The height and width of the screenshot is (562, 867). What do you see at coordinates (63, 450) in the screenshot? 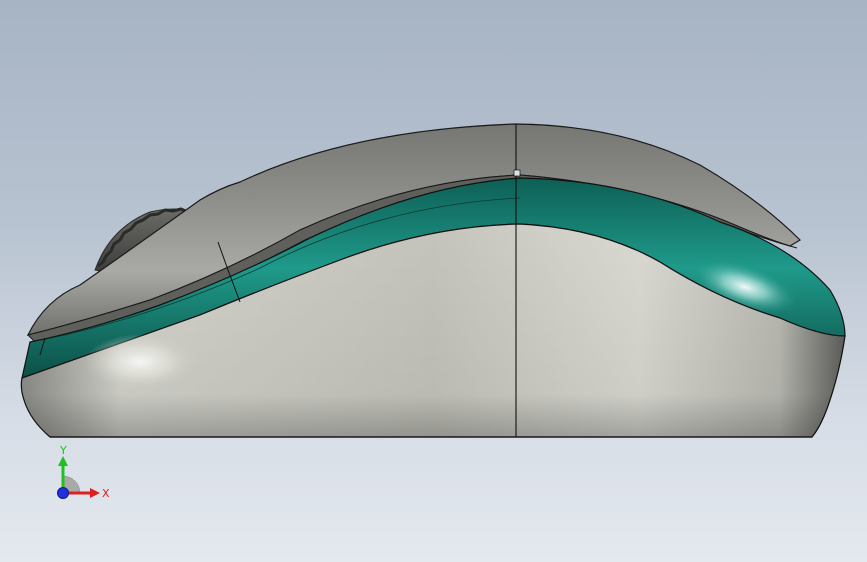
I see `y-axis-label: Y` at bounding box center [63, 450].